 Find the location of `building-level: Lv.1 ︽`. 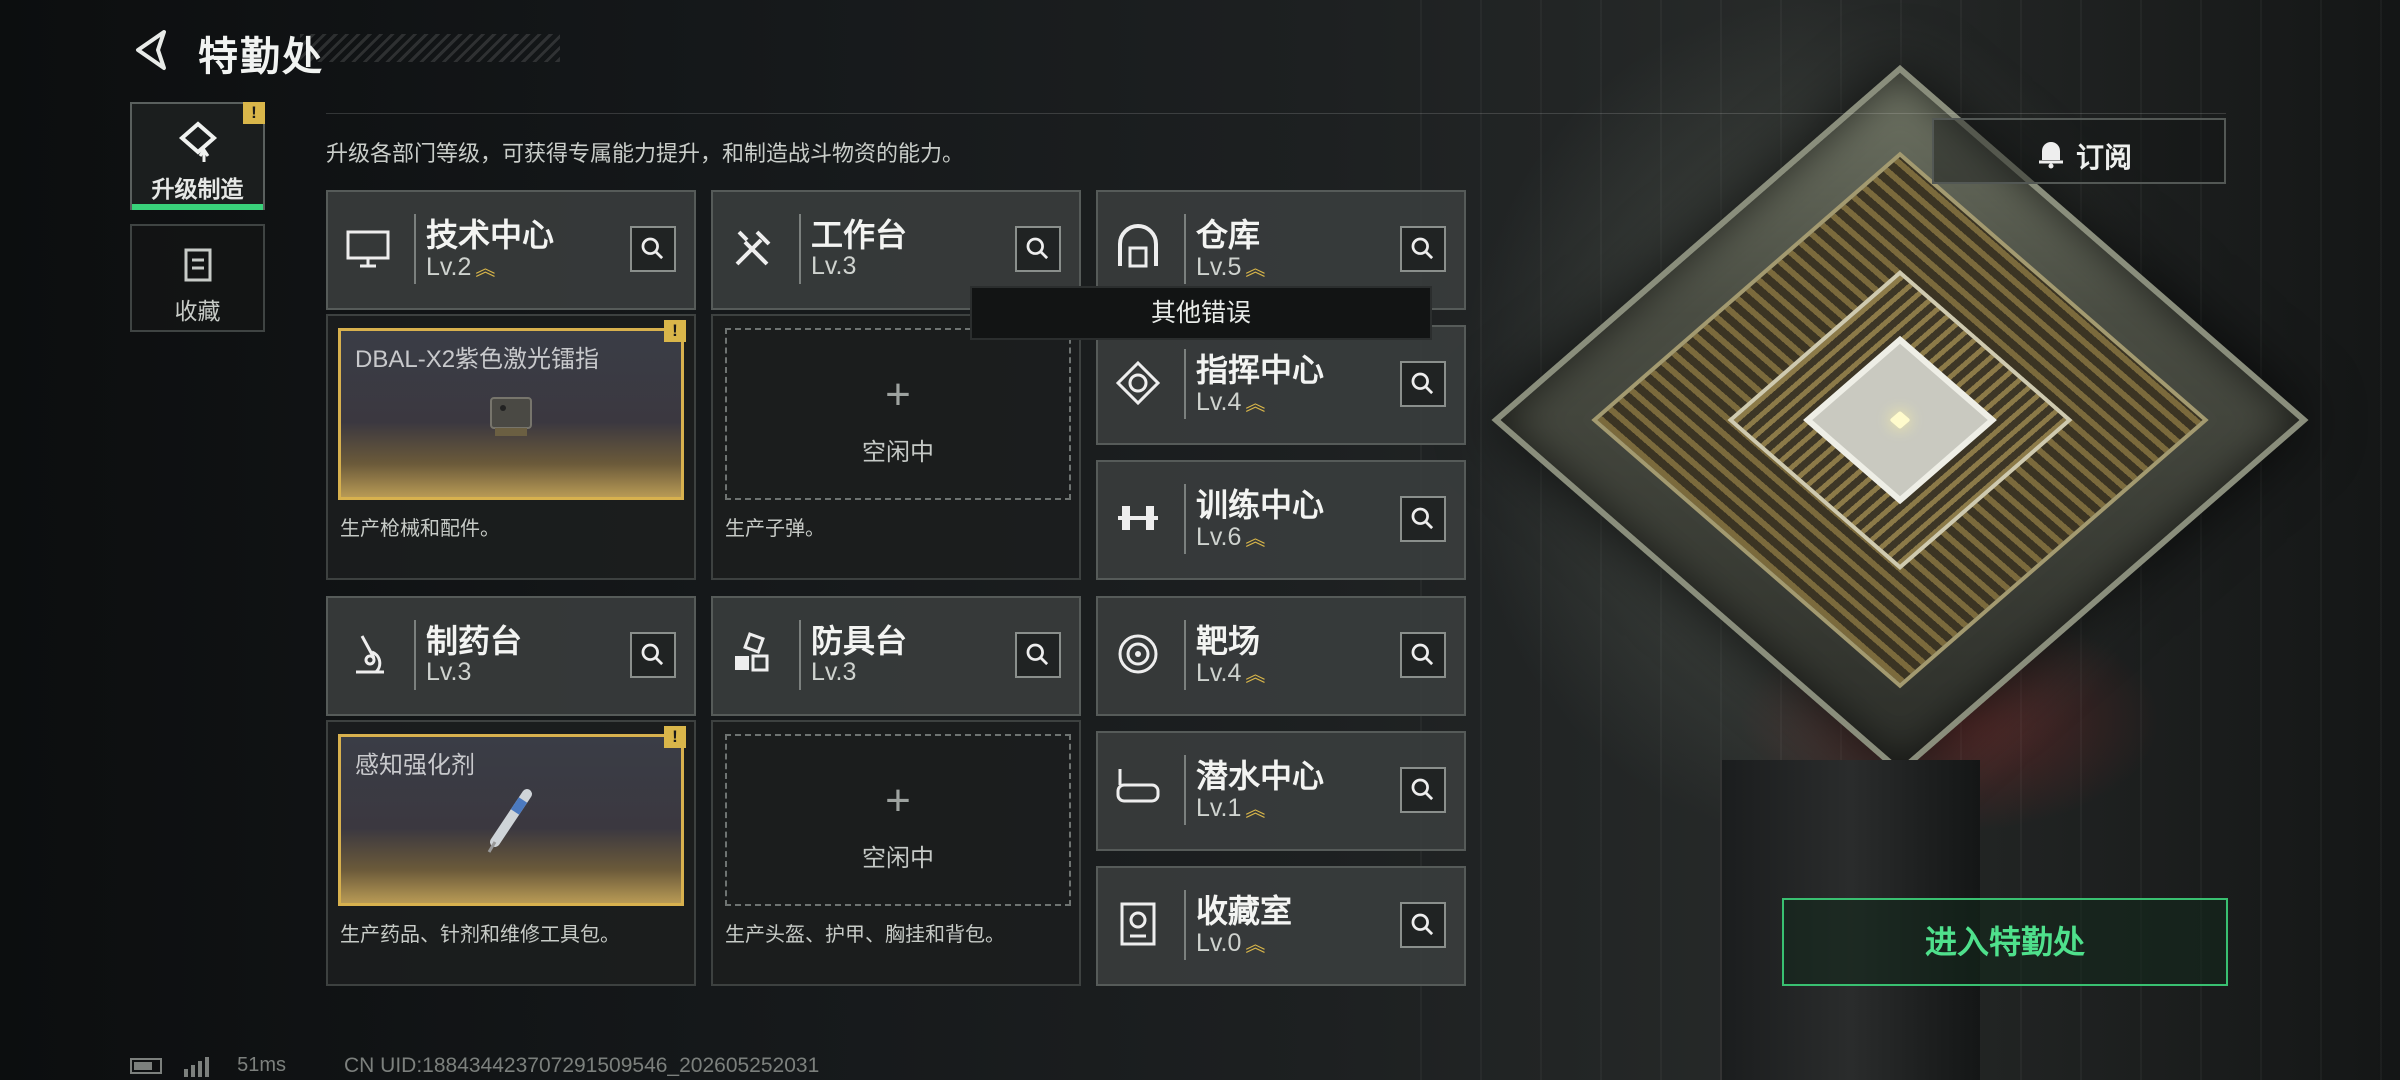

building-level: Lv.1 ︽ is located at coordinates (1230, 808).